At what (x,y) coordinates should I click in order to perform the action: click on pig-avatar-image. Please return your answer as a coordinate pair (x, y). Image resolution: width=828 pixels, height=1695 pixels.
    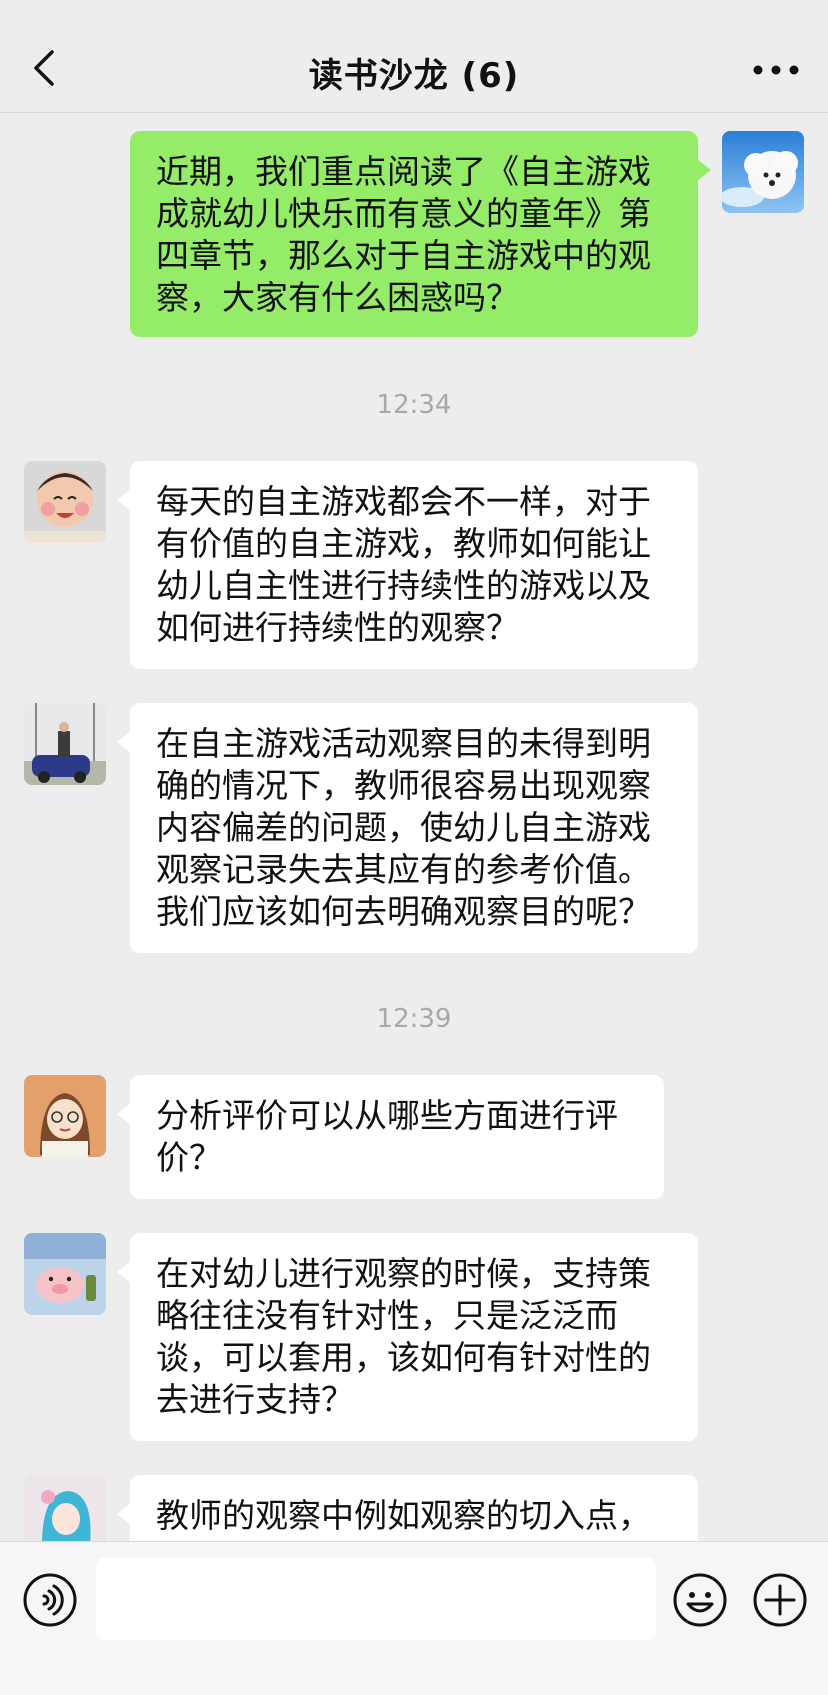
    Looking at the image, I should click on (65, 1274).